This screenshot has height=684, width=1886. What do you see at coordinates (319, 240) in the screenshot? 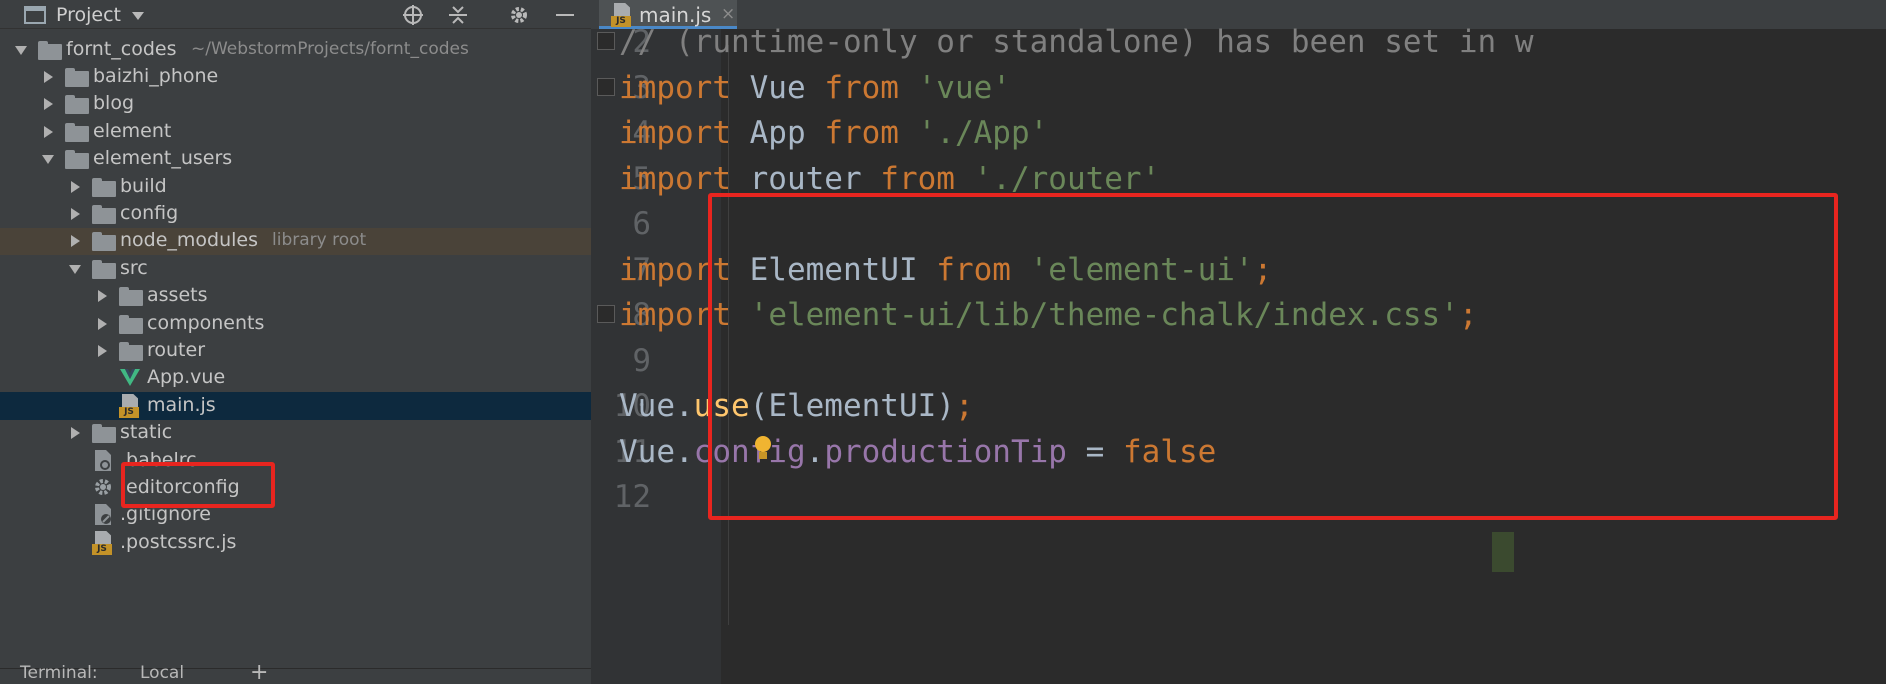
I see `tree-item-hint: library root` at bounding box center [319, 240].